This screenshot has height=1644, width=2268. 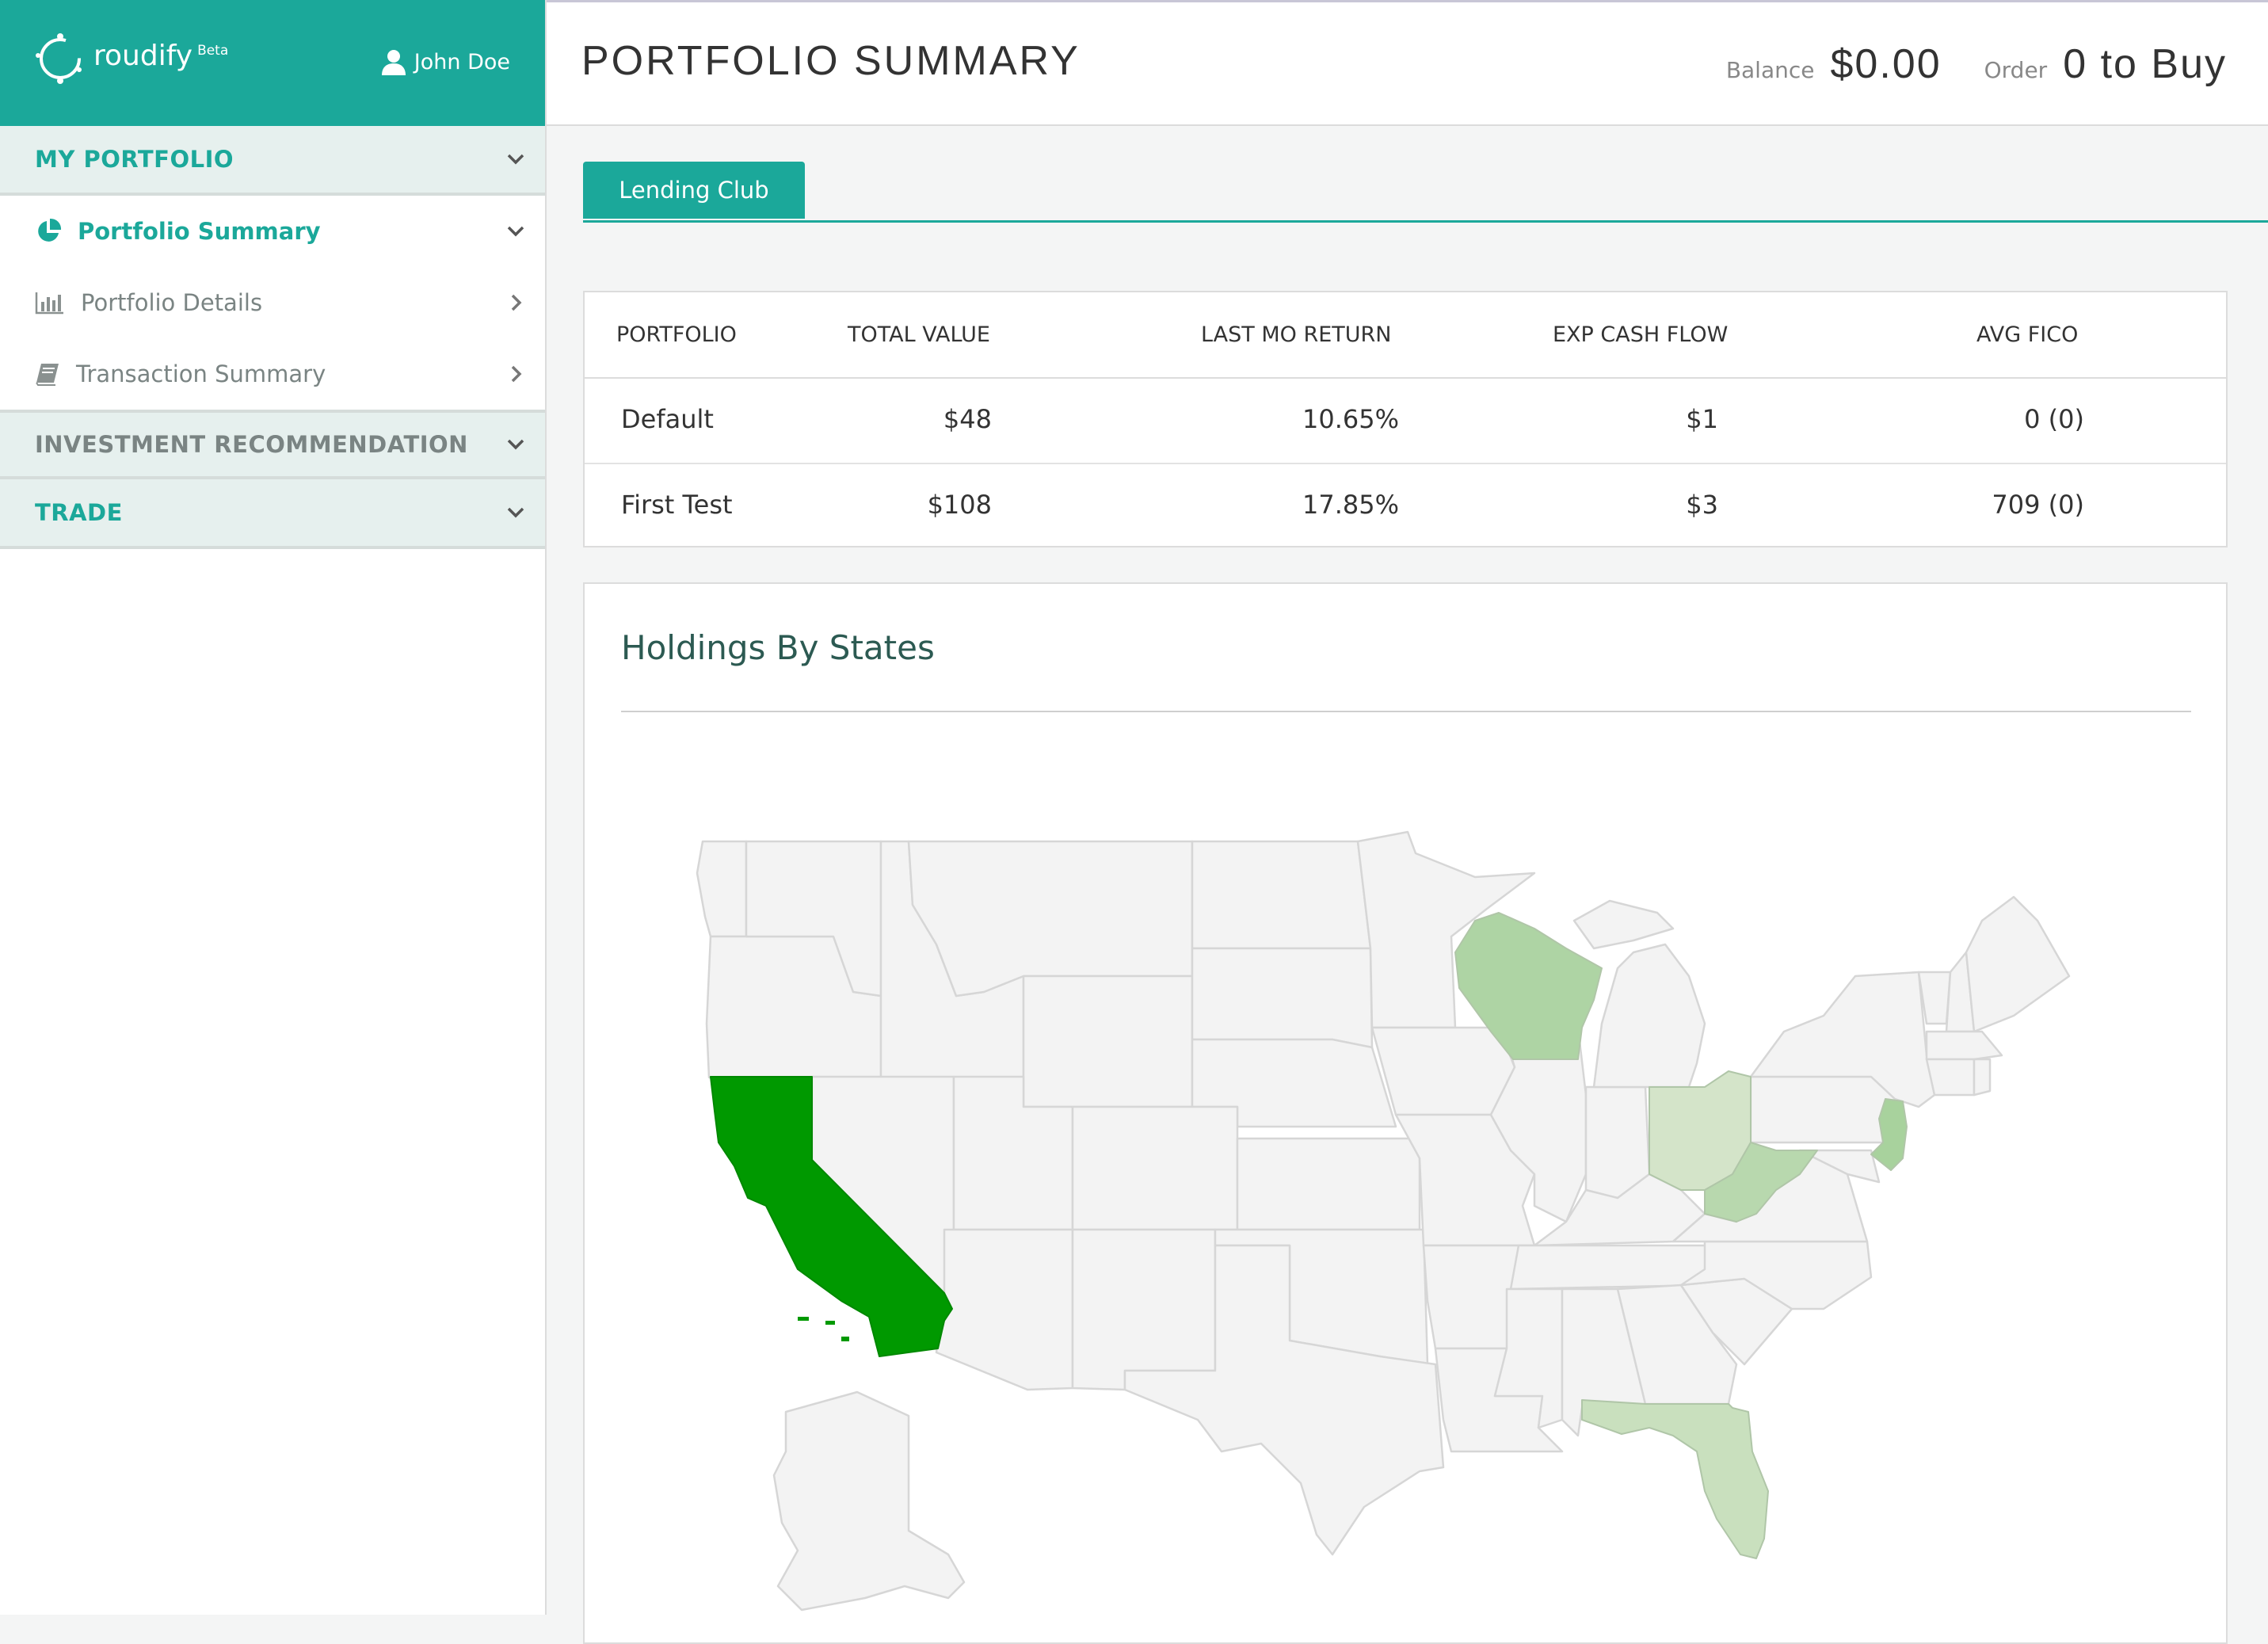 I want to click on state-ma, so click(x=1964, y=1045).